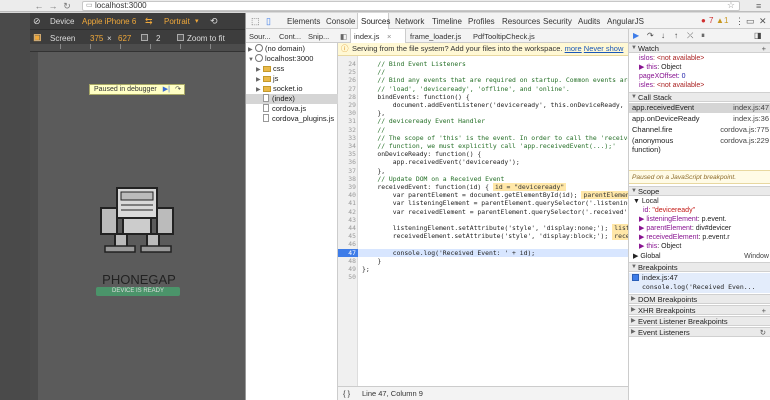 The image size is (770, 400). What do you see at coordinates (347, 179) in the screenshot?
I see `line-number: 38` at bounding box center [347, 179].